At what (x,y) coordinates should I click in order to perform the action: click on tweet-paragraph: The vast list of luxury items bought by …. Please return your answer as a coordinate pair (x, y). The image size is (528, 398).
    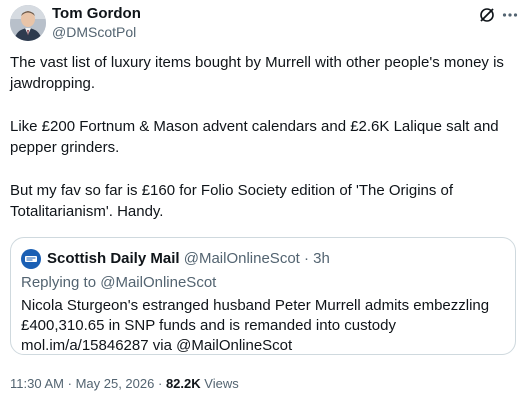
    Looking at the image, I should click on (257, 73).